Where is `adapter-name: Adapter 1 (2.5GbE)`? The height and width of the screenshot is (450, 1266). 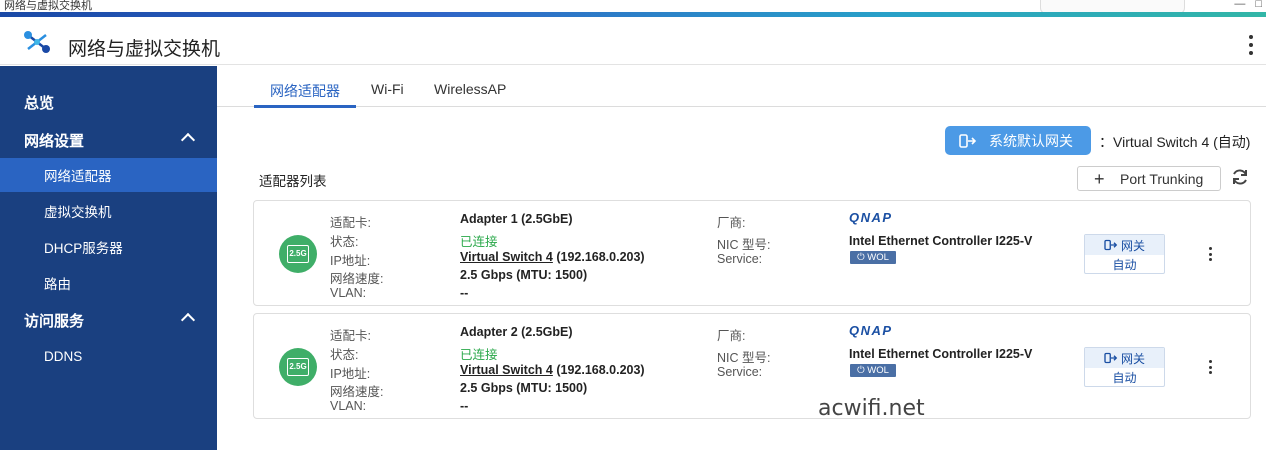
adapter-name: Adapter 1 (2.5GbE) is located at coordinates (516, 219).